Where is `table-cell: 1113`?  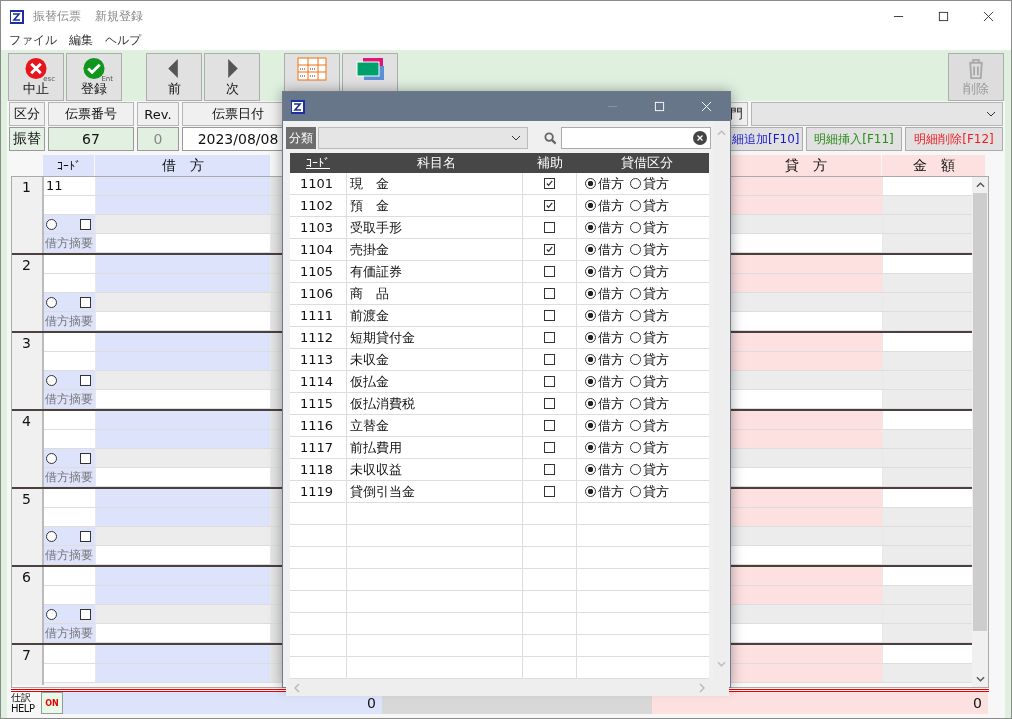
table-cell: 1113 is located at coordinates (318, 359).